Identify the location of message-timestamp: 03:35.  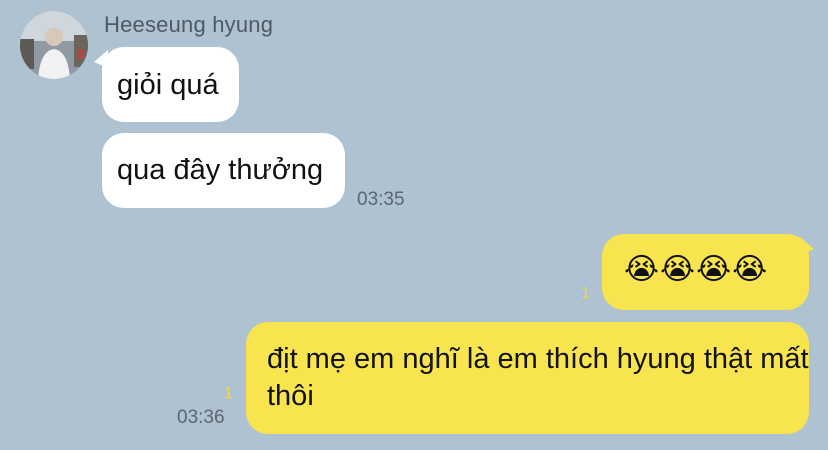
(381, 199).